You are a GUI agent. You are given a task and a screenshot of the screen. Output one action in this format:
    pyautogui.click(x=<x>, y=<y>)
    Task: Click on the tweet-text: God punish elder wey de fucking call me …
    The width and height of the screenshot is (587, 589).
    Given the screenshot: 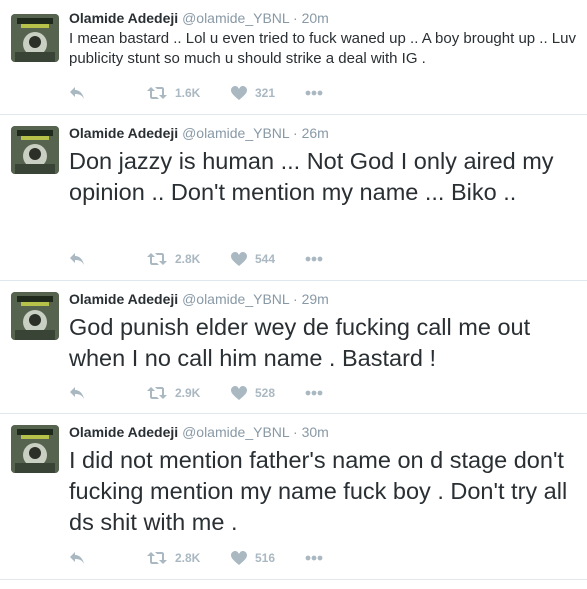 What is the action you would take?
    pyautogui.click(x=300, y=342)
    